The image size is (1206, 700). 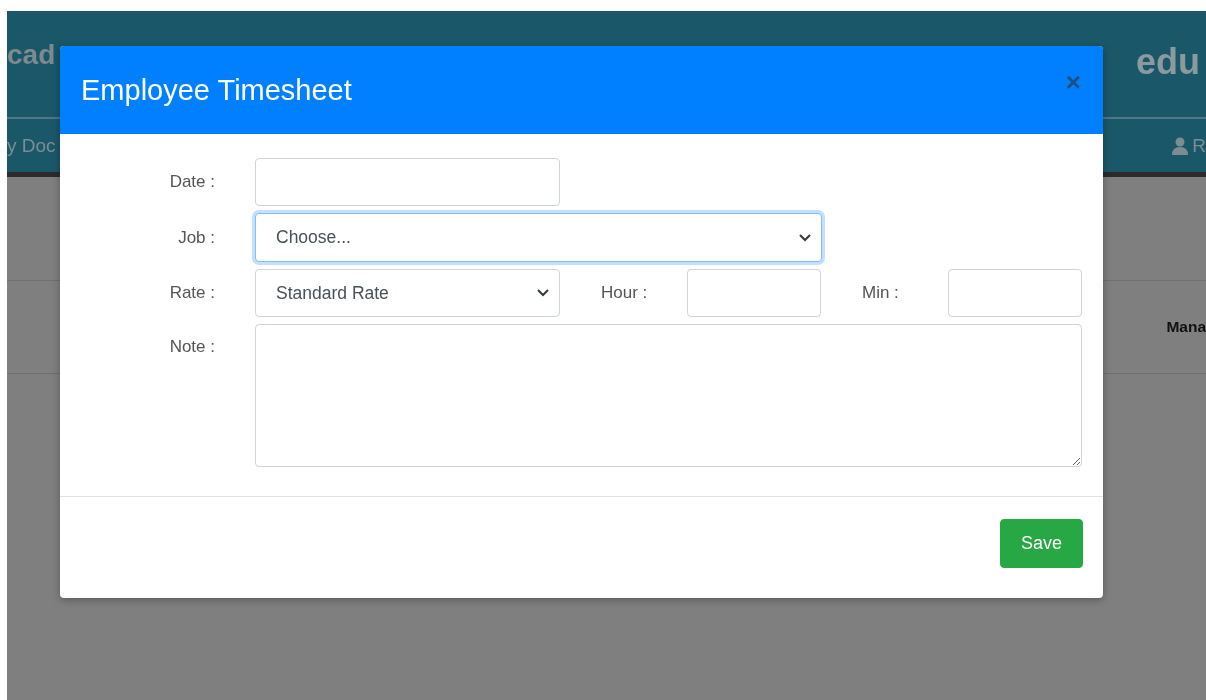 I want to click on field-label: Min :, so click(x=881, y=293).